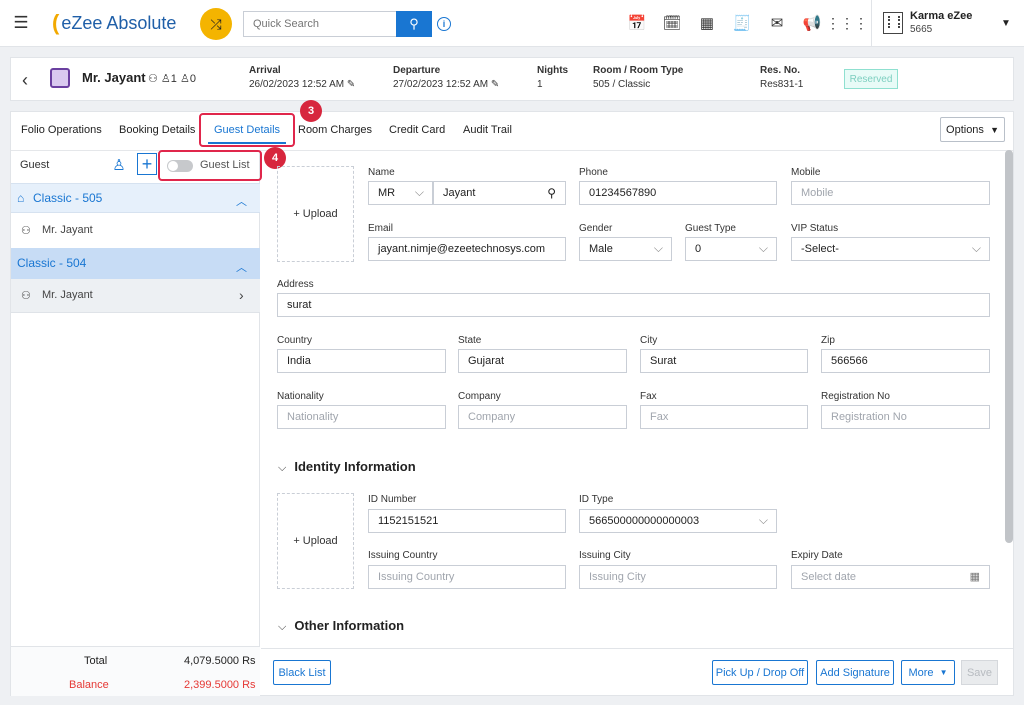 The width and height of the screenshot is (1024, 705). What do you see at coordinates (782, 84) in the screenshot?
I see `resno-value: Res831-1` at bounding box center [782, 84].